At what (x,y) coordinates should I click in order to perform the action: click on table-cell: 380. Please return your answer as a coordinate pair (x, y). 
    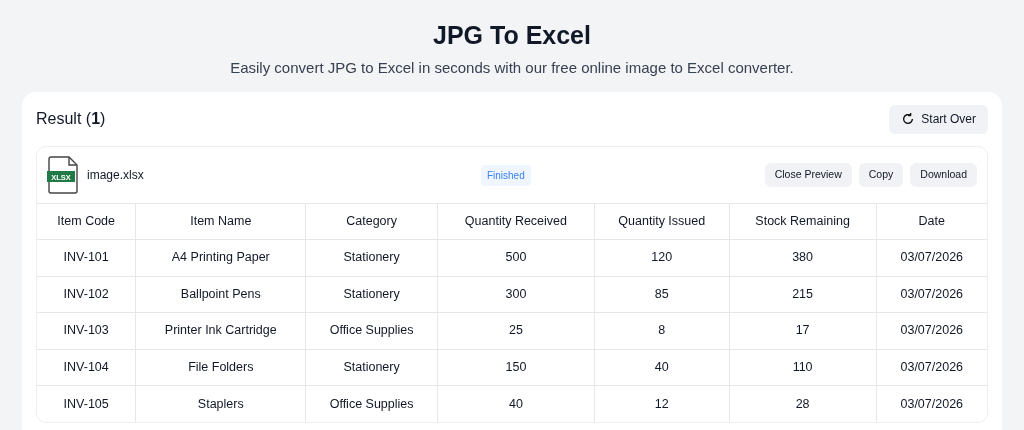
    Looking at the image, I should click on (803, 257).